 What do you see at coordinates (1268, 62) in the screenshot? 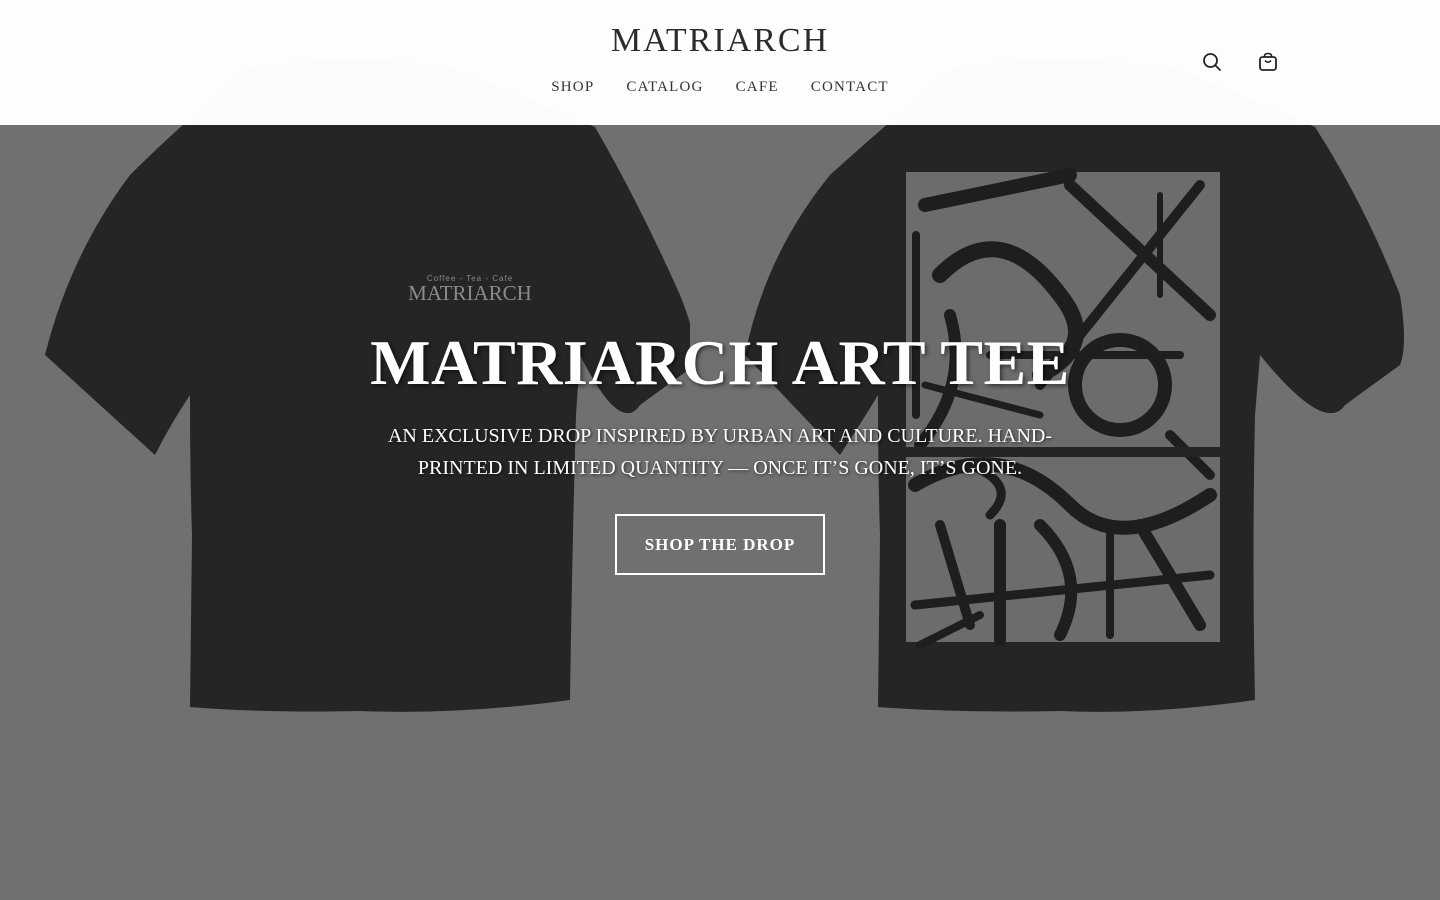
I see `bag-icon` at bounding box center [1268, 62].